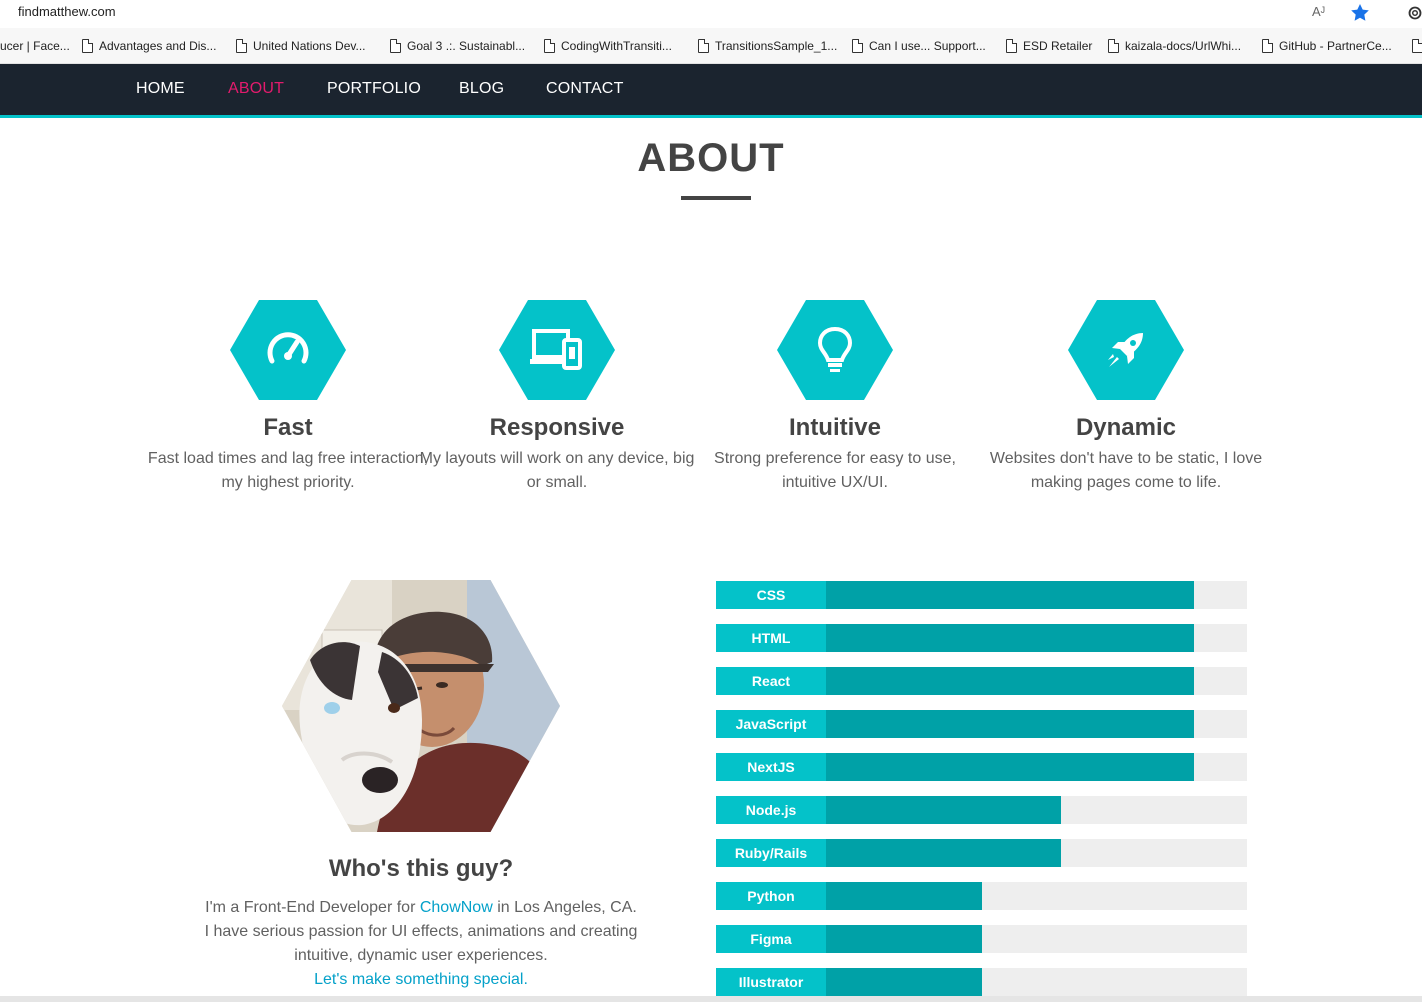 This screenshot has width=1422, height=1002. I want to click on skill-label: Figma, so click(771, 939).